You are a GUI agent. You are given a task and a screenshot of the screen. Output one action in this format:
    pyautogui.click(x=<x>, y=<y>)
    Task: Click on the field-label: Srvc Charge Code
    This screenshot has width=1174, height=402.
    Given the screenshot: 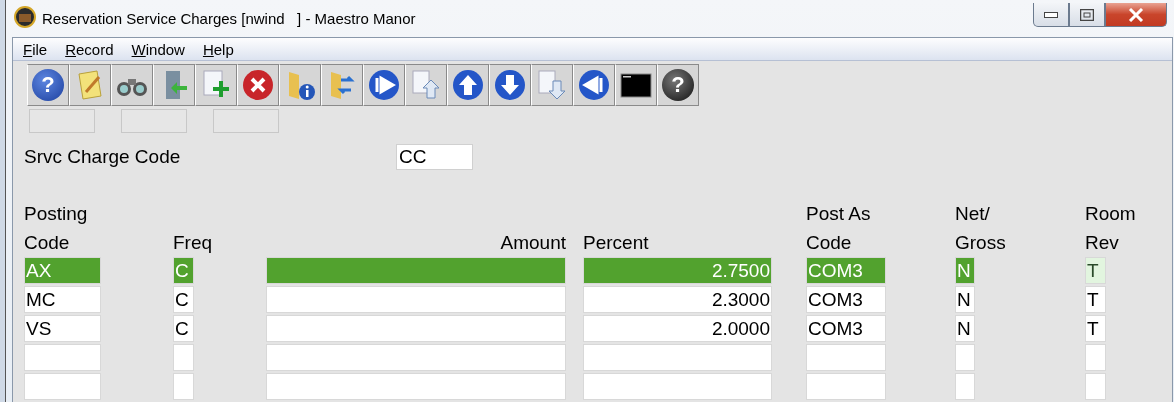 What is the action you would take?
    pyautogui.click(x=103, y=157)
    